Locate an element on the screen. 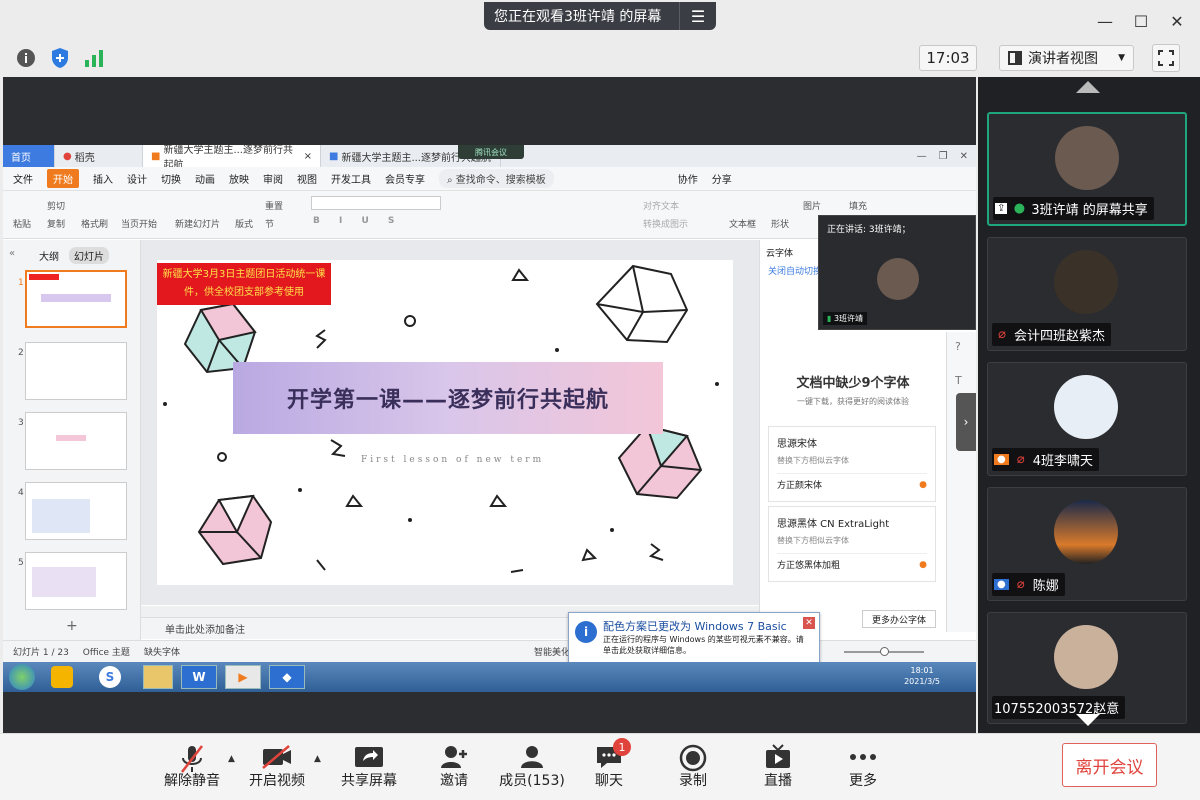 This screenshot has width=1200, height=800. start-video-button: 开启视频 is located at coordinates (277, 768).